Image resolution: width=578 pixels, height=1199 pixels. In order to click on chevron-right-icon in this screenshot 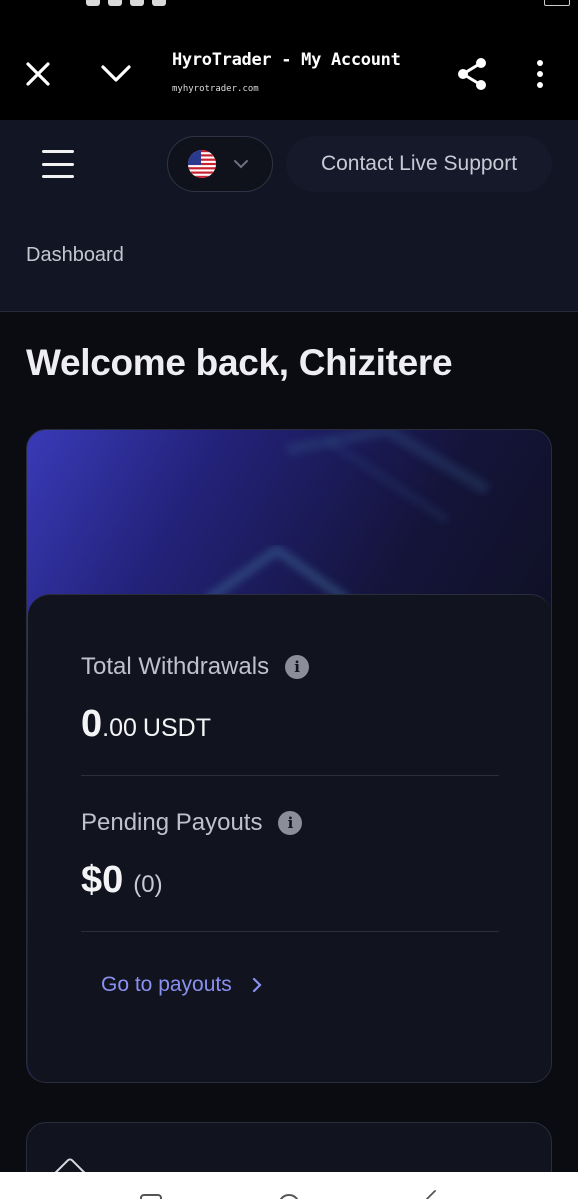, I will do `click(257, 985)`.